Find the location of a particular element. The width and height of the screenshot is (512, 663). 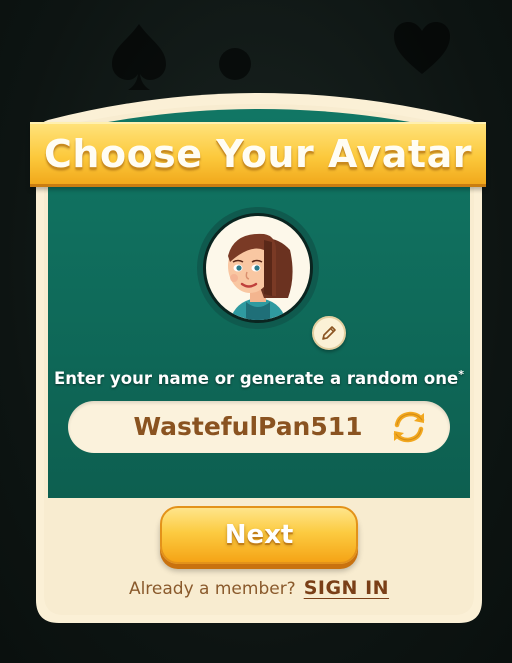

generate-random-name-button is located at coordinates (409, 427).